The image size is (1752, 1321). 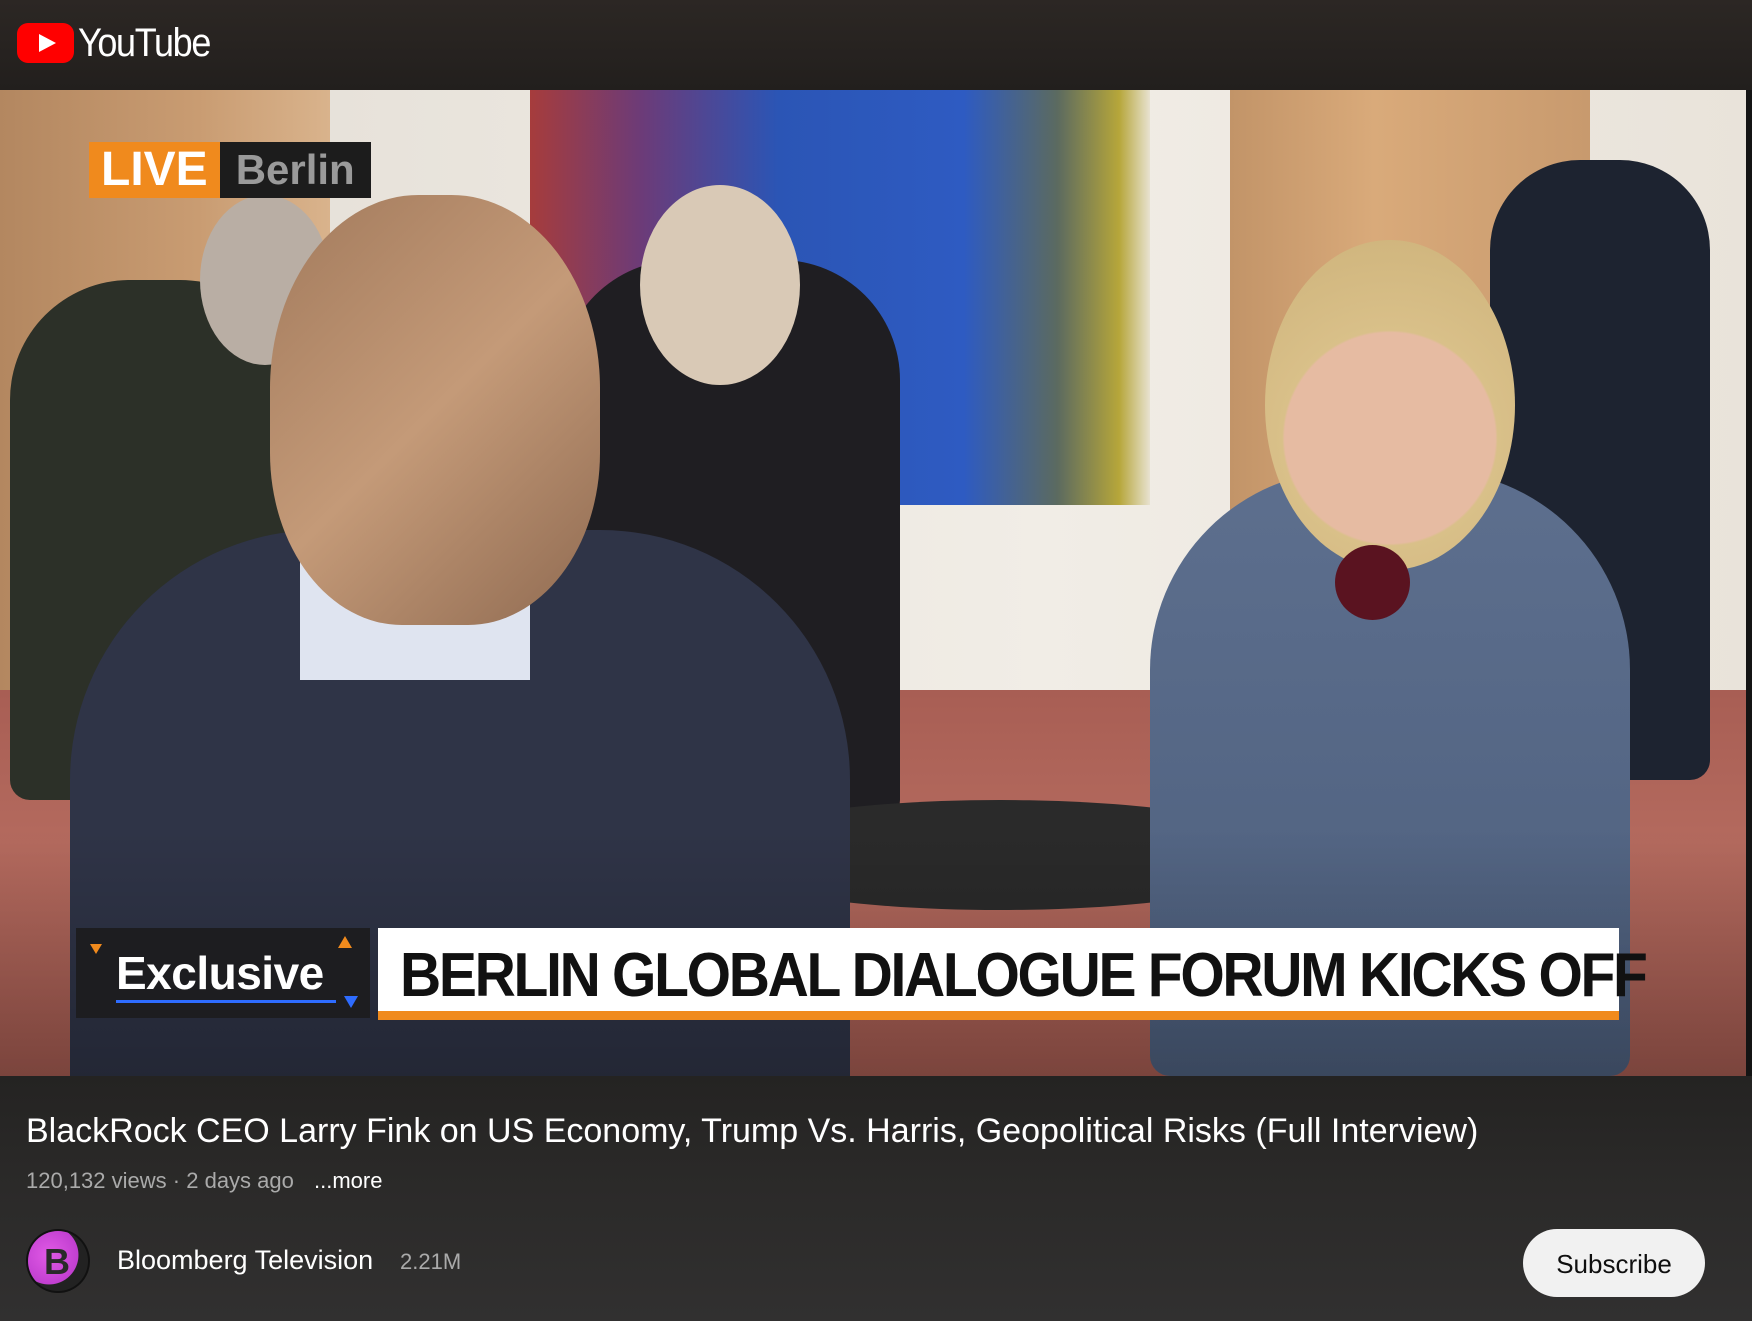 I want to click on channel-name: Bloomberg Television, so click(x=245, y=1260).